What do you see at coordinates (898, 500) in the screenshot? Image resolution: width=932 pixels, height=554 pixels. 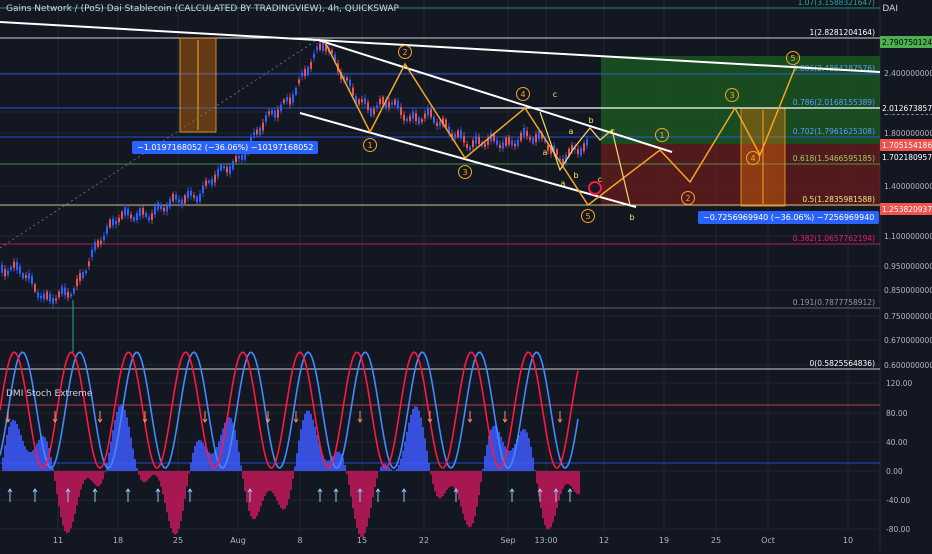 I see `ind-y-tick-label: -40.00` at bounding box center [898, 500].